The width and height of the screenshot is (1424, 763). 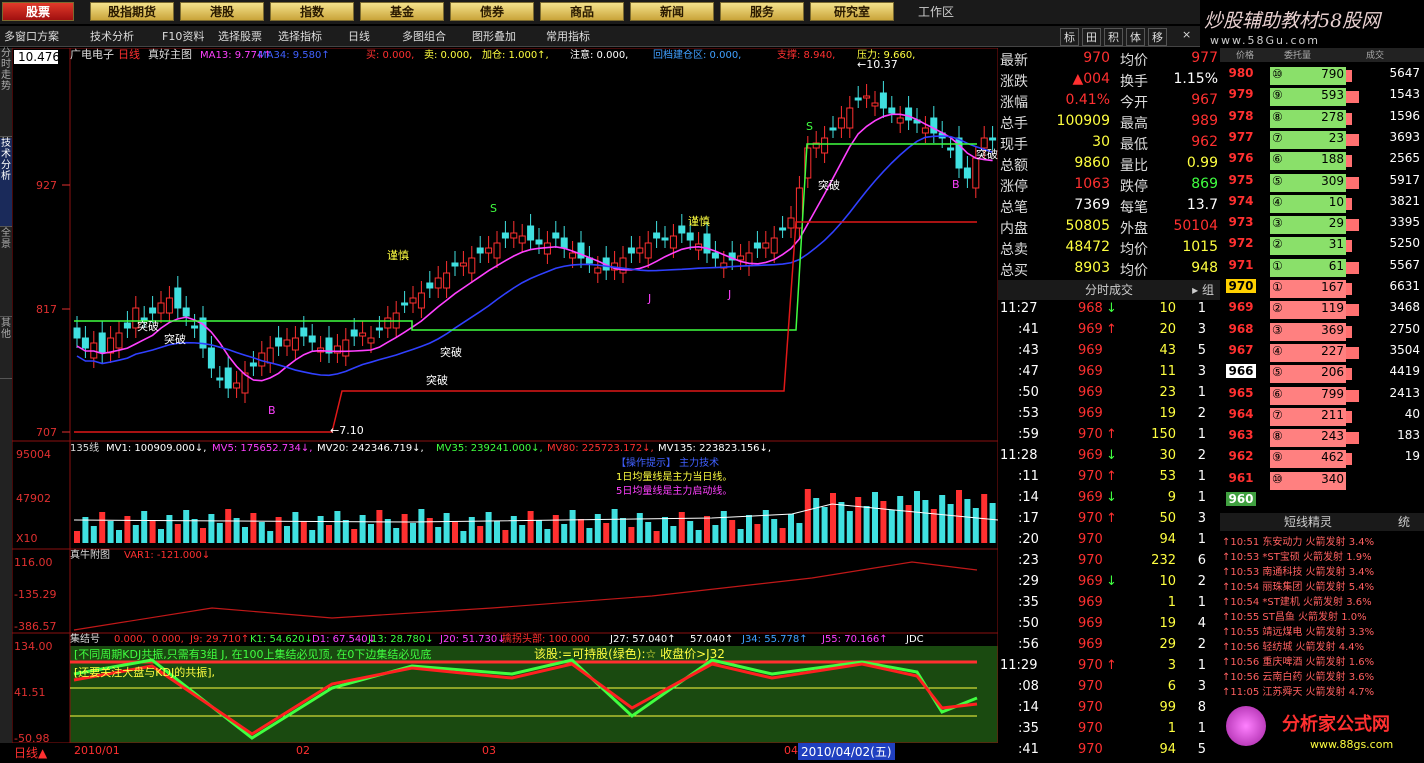 I want to click on nav-button-1: 股指期货, so click(x=132, y=11).